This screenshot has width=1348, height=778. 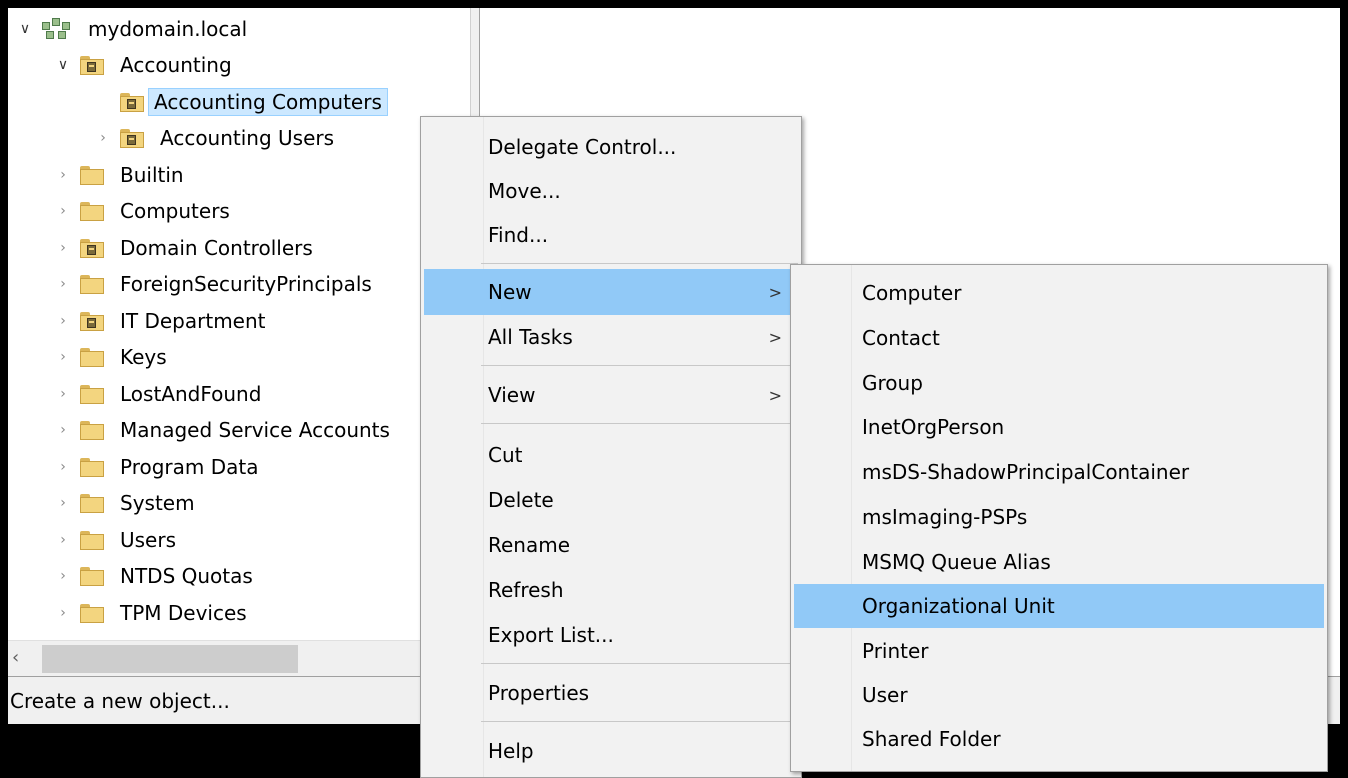 I want to click on tree-item-program-data: › Program Data, so click(x=158, y=467).